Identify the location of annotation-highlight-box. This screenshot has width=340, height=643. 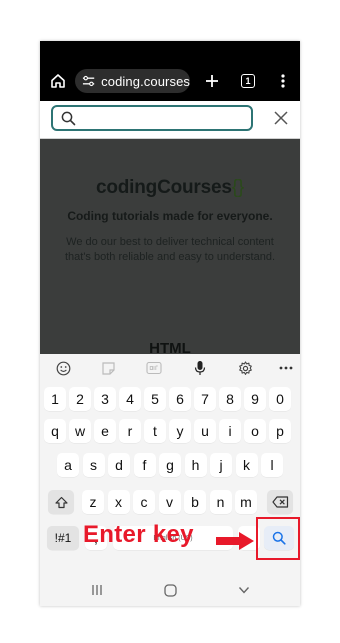
(278, 538).